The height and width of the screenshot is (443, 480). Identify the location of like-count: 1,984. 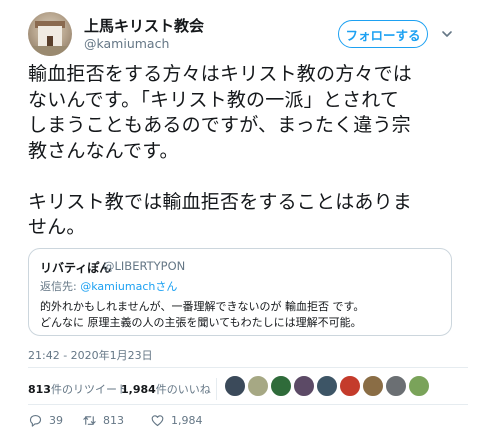
(187, 420).